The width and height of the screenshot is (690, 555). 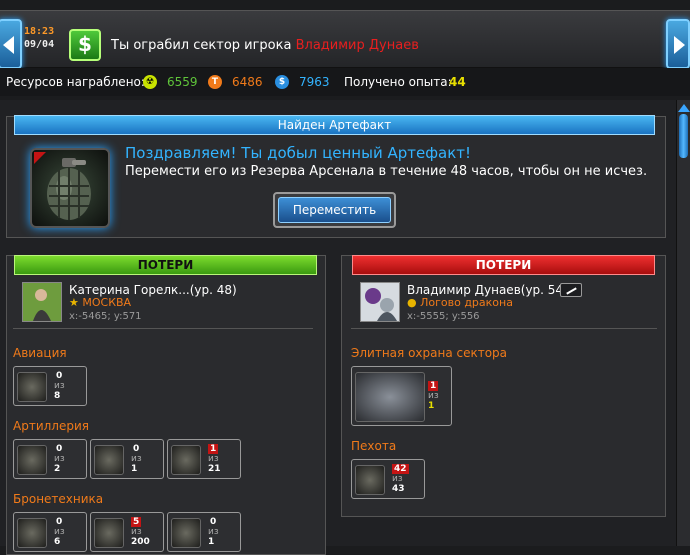 What do you see at coordinates (153, 290) in the screenshot?
I see `attacker-name: Катерина Горелк...(ур. 48)` at bounding box center [153, 290].